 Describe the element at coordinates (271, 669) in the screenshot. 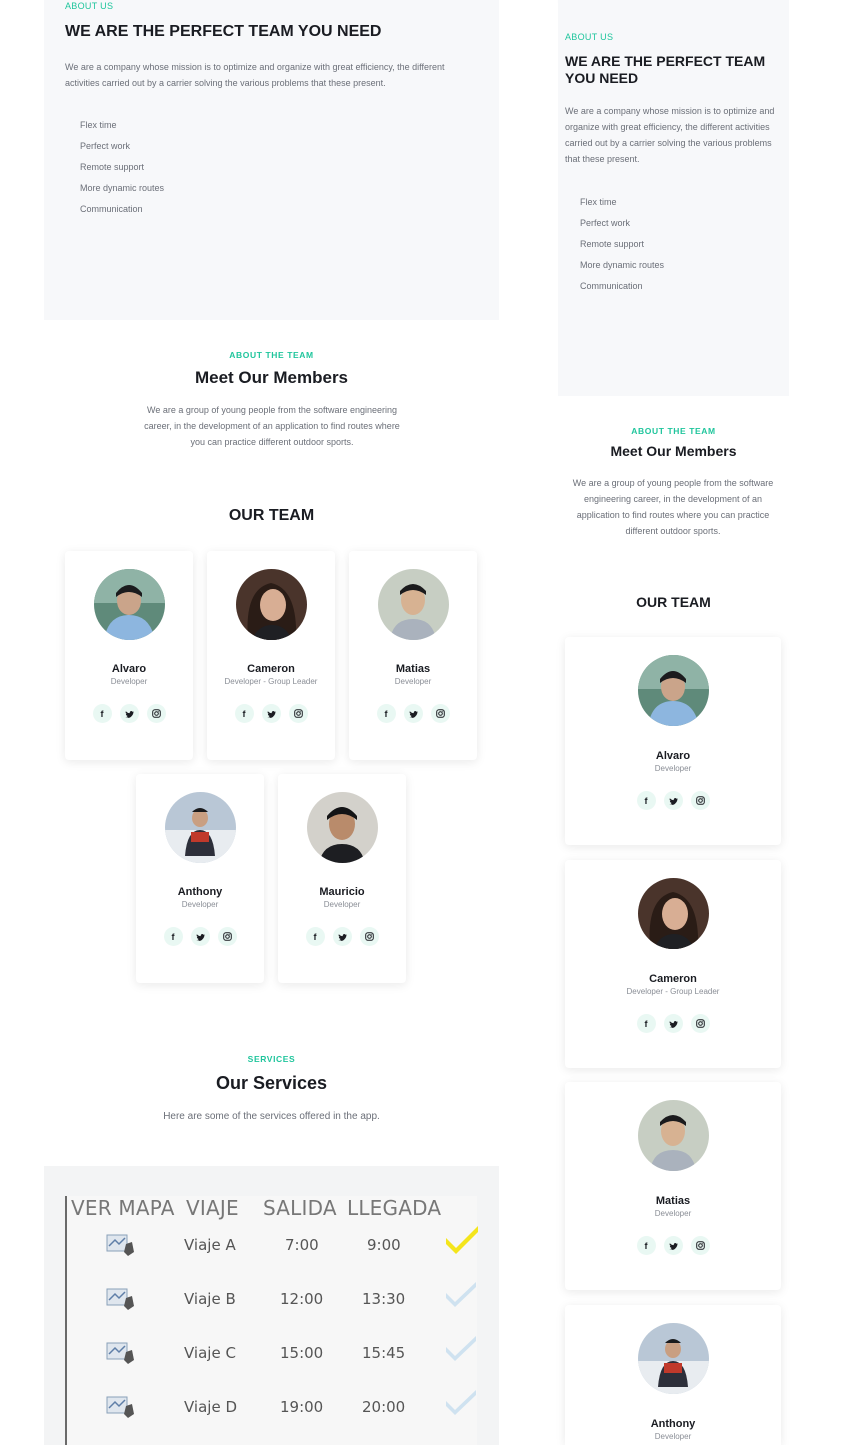

I see `member-name: Cameron` at that location.